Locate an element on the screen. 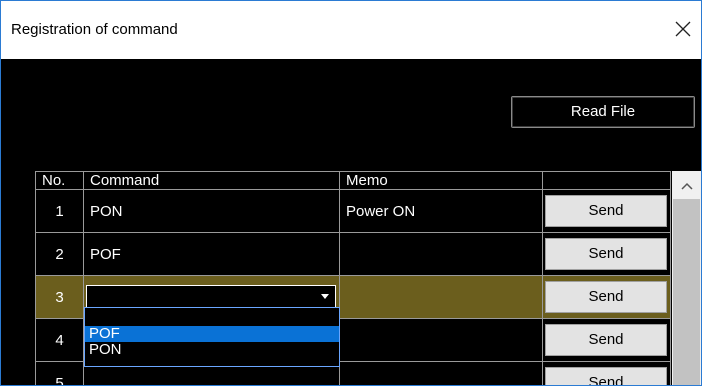 This screenshot has width=702, height=386. header-command: Command is located at coordinates (212, 181).